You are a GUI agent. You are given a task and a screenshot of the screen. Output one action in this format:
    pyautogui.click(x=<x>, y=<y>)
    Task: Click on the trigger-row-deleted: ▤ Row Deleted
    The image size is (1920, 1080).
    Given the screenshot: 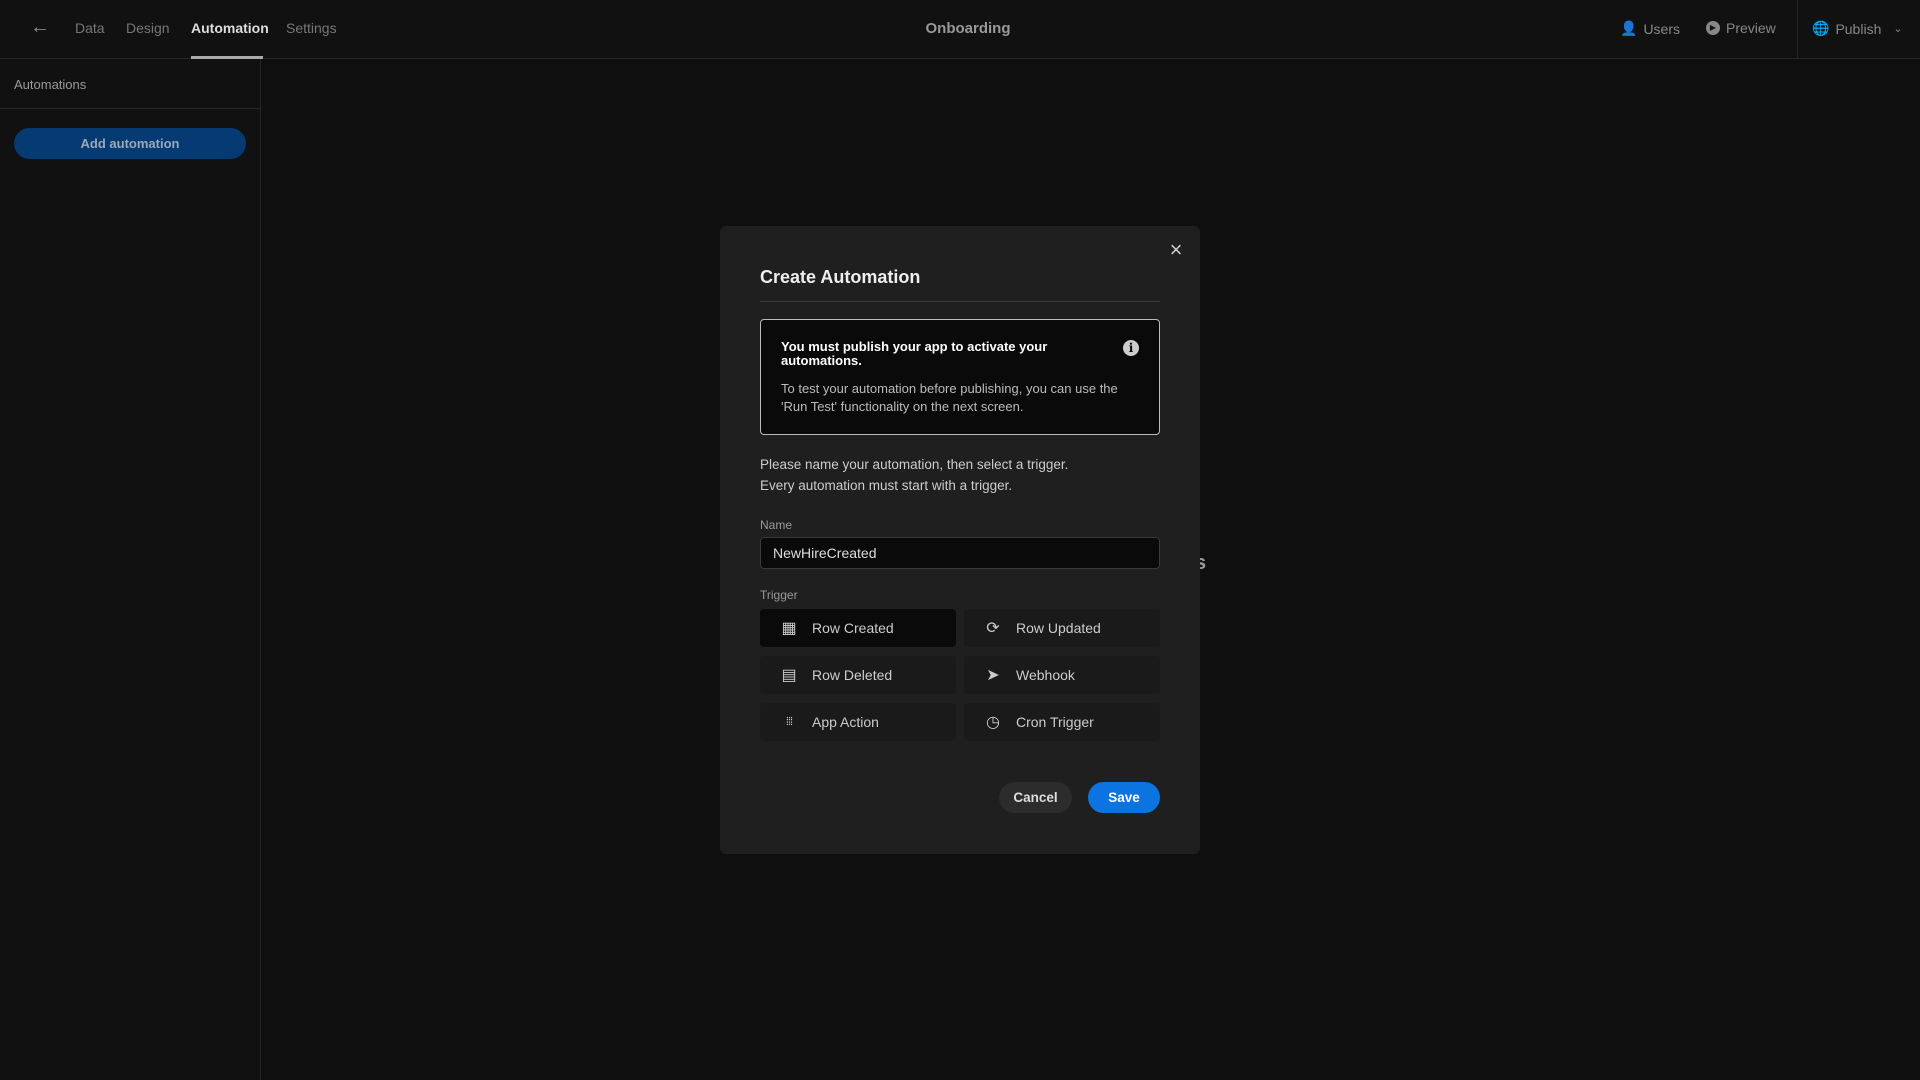 What is the action you would take?
    pyautogui.click(x=858, y=675)
    